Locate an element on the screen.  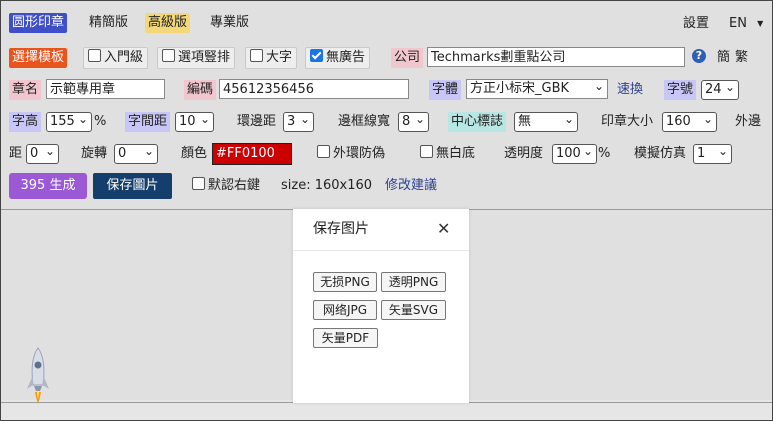
large-text-label: 大字 is located at coordinates (279, 57).